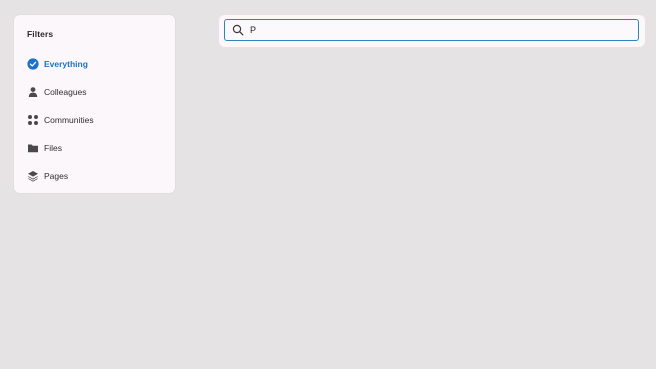 Image resolution: width=656 pixels, height=369 pixels. Describe the element at coordinates (40, 34) in the screenshot. I see `filters-title: Filters` at that location.